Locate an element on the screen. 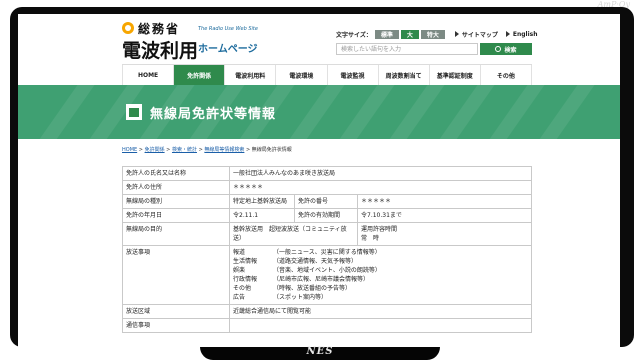  site-tagline: The Radio Use Web Site is located at coordinates (228, 29).